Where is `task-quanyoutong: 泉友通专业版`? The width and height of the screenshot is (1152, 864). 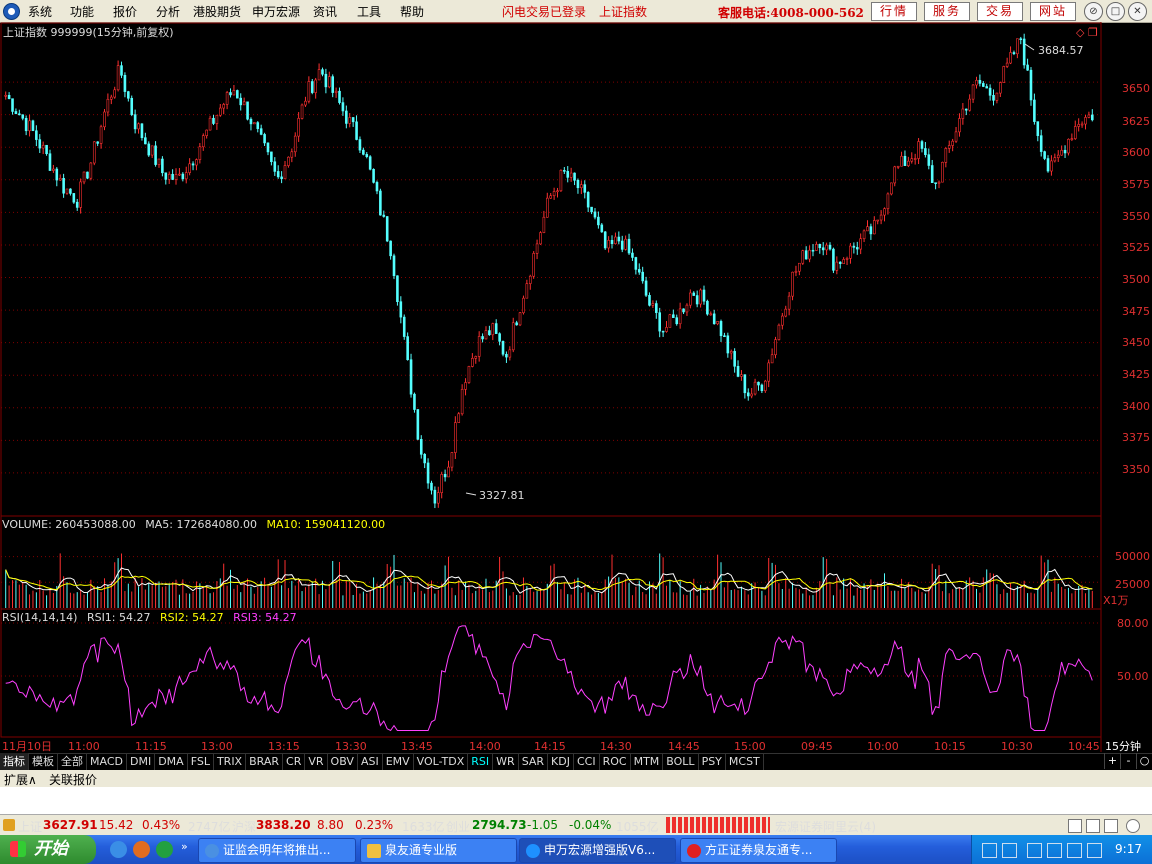 task-quanyoutong: 泉友通专业版 is located at coordinates (438, 850).